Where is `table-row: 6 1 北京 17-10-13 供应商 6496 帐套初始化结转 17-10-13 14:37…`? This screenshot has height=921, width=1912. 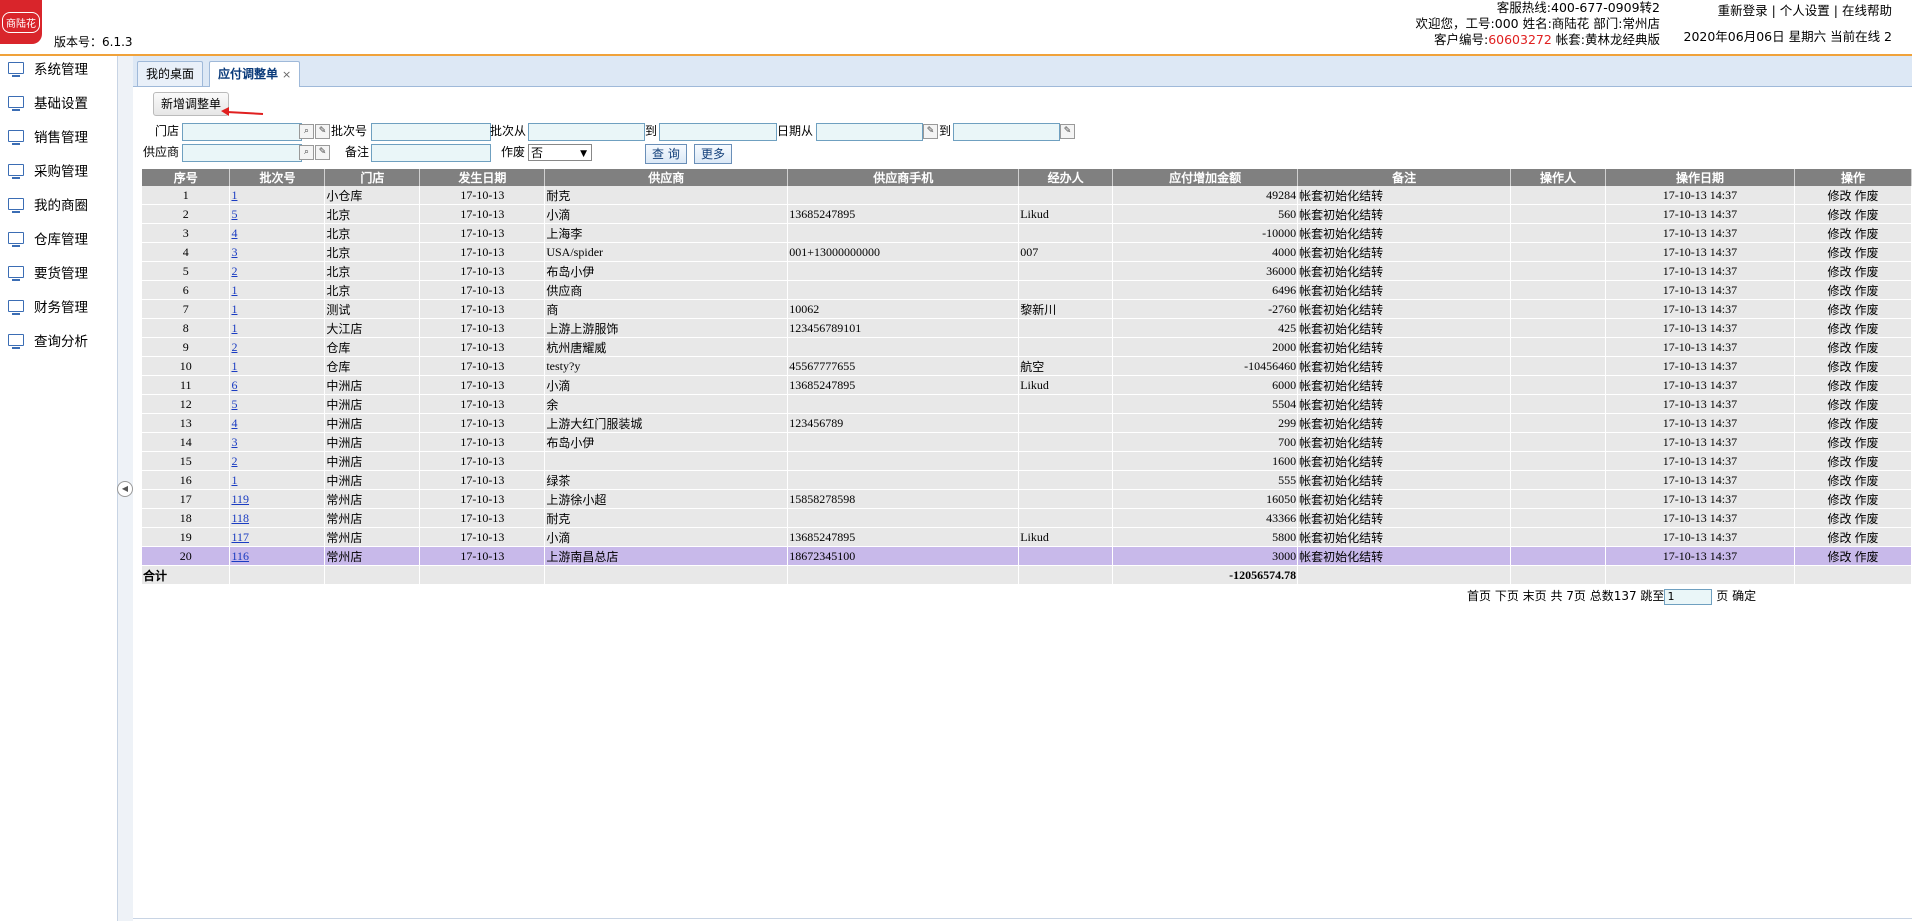 table-row: 6 1 北京 17-10-13 供应商 6496 帐套初始化结转 17-10-13 14:37… is located at coordinates (1027, 290).